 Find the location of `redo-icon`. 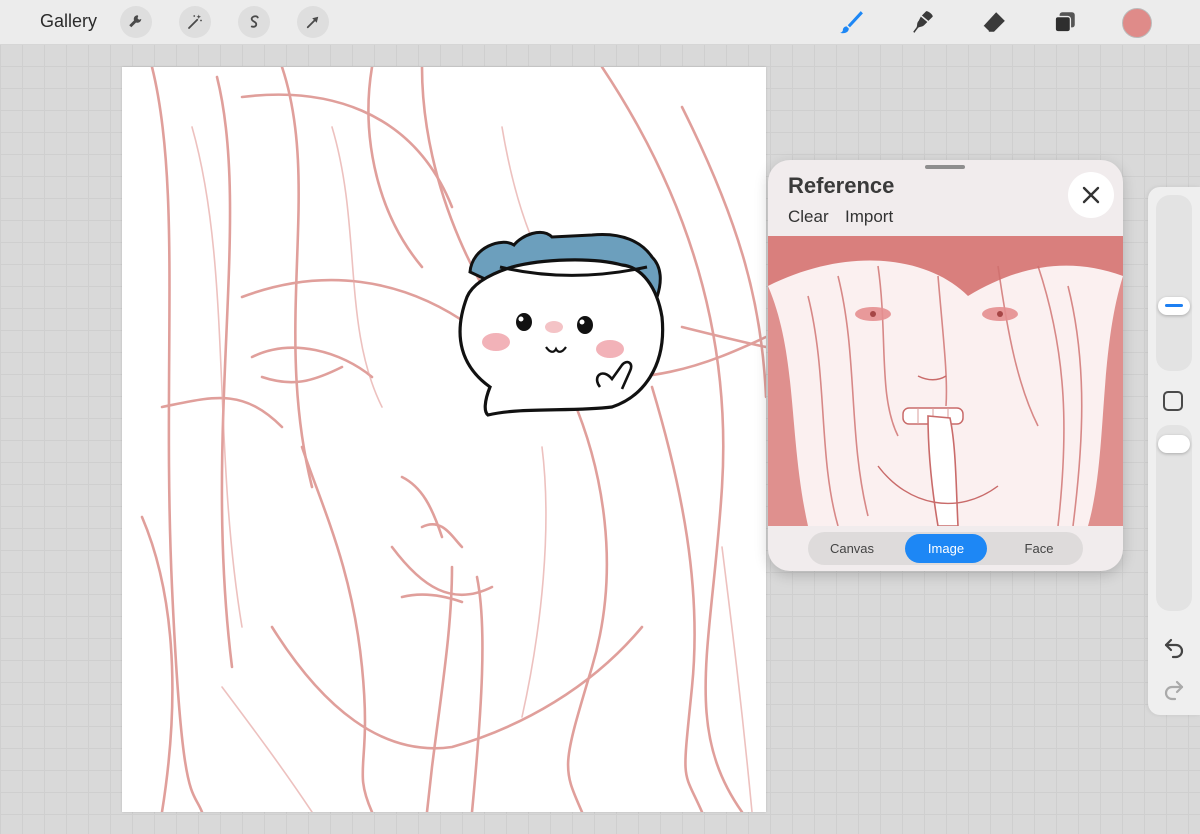

redo-icon is located at coordinates (1174, 689).